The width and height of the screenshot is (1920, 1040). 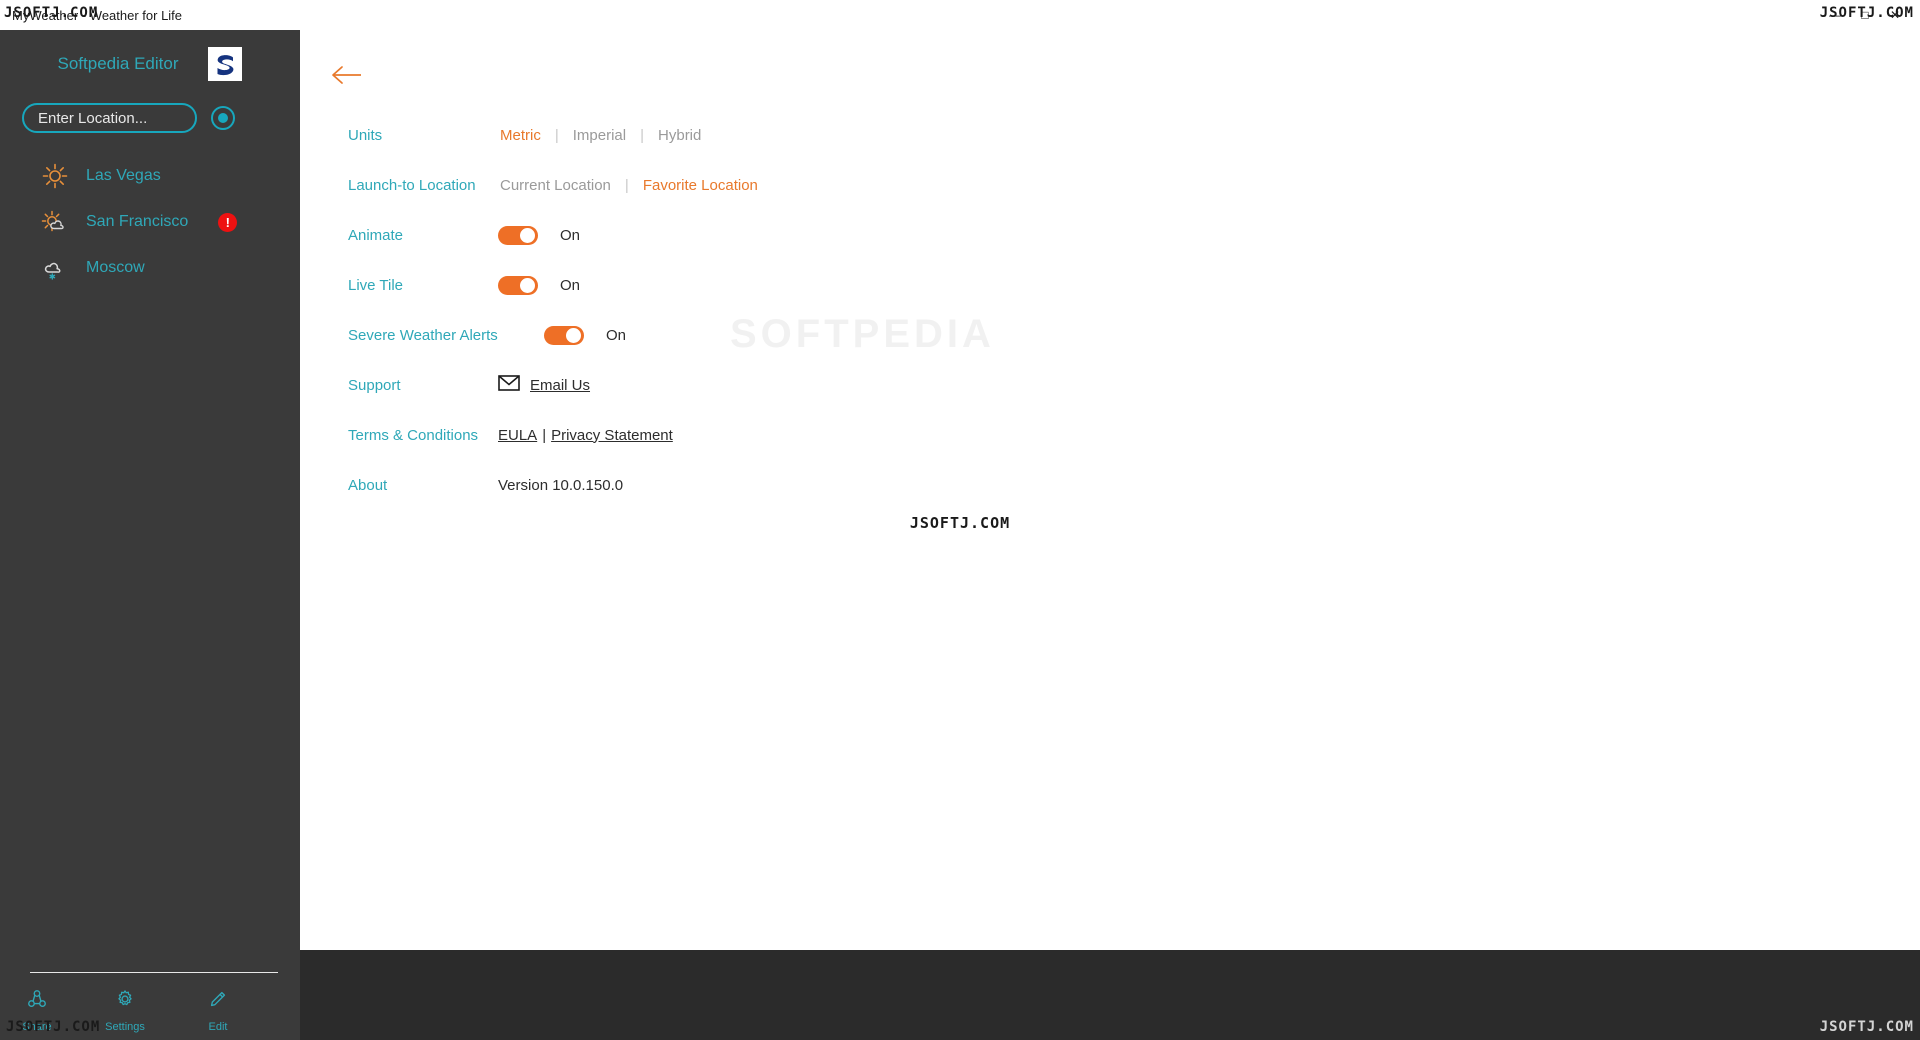 I want to click on search-input, so click(x=109, y=118).